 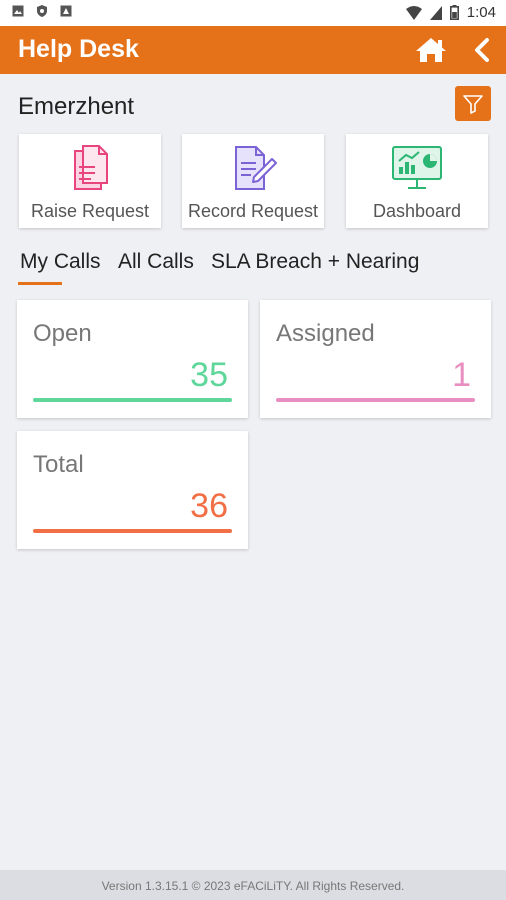 I want to click on dashboard-label: Dashboard, so click(x=417, y=211).